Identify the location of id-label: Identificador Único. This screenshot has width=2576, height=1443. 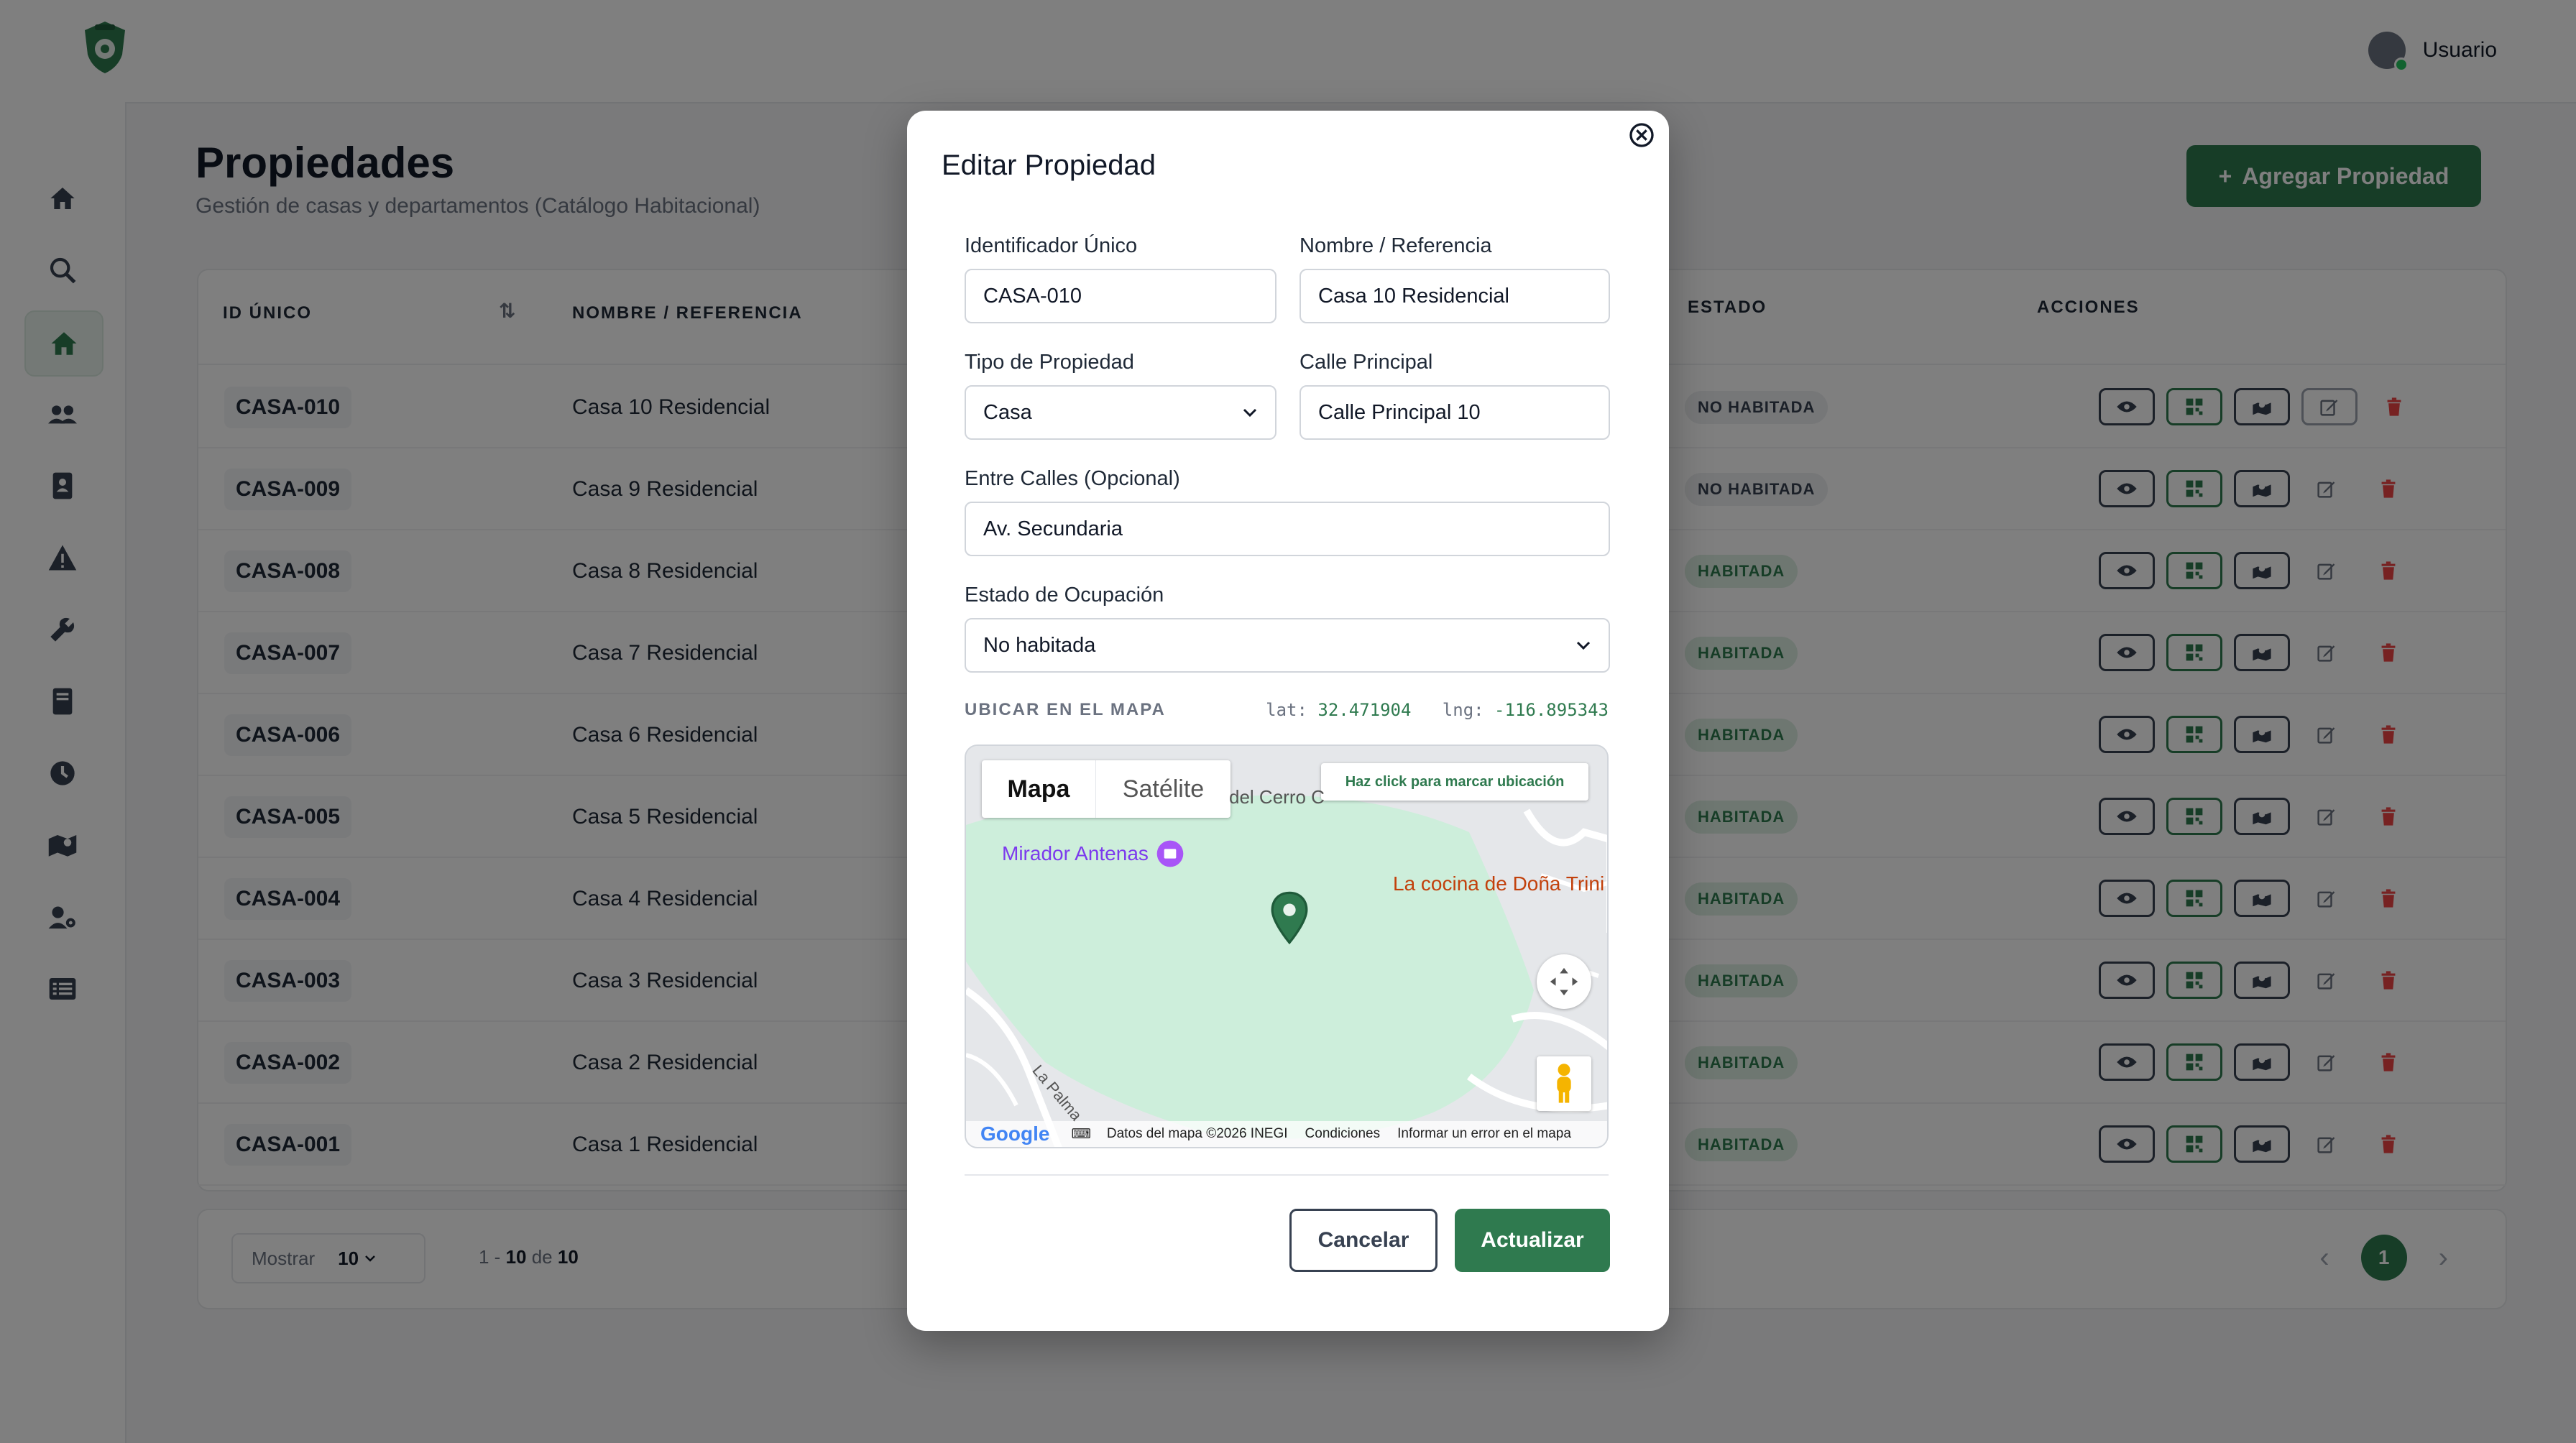
(1051, 246).